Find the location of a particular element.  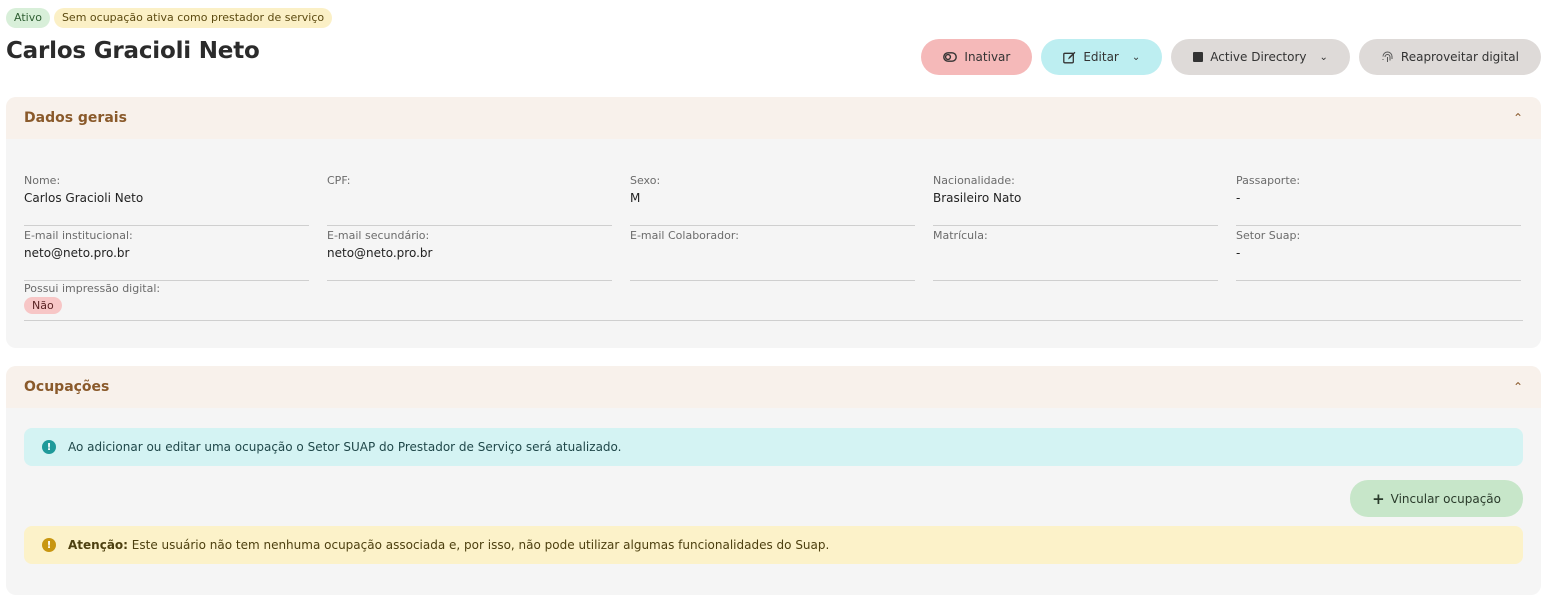

field-label: Nacionalidade: is located at coordinates (974, 180).